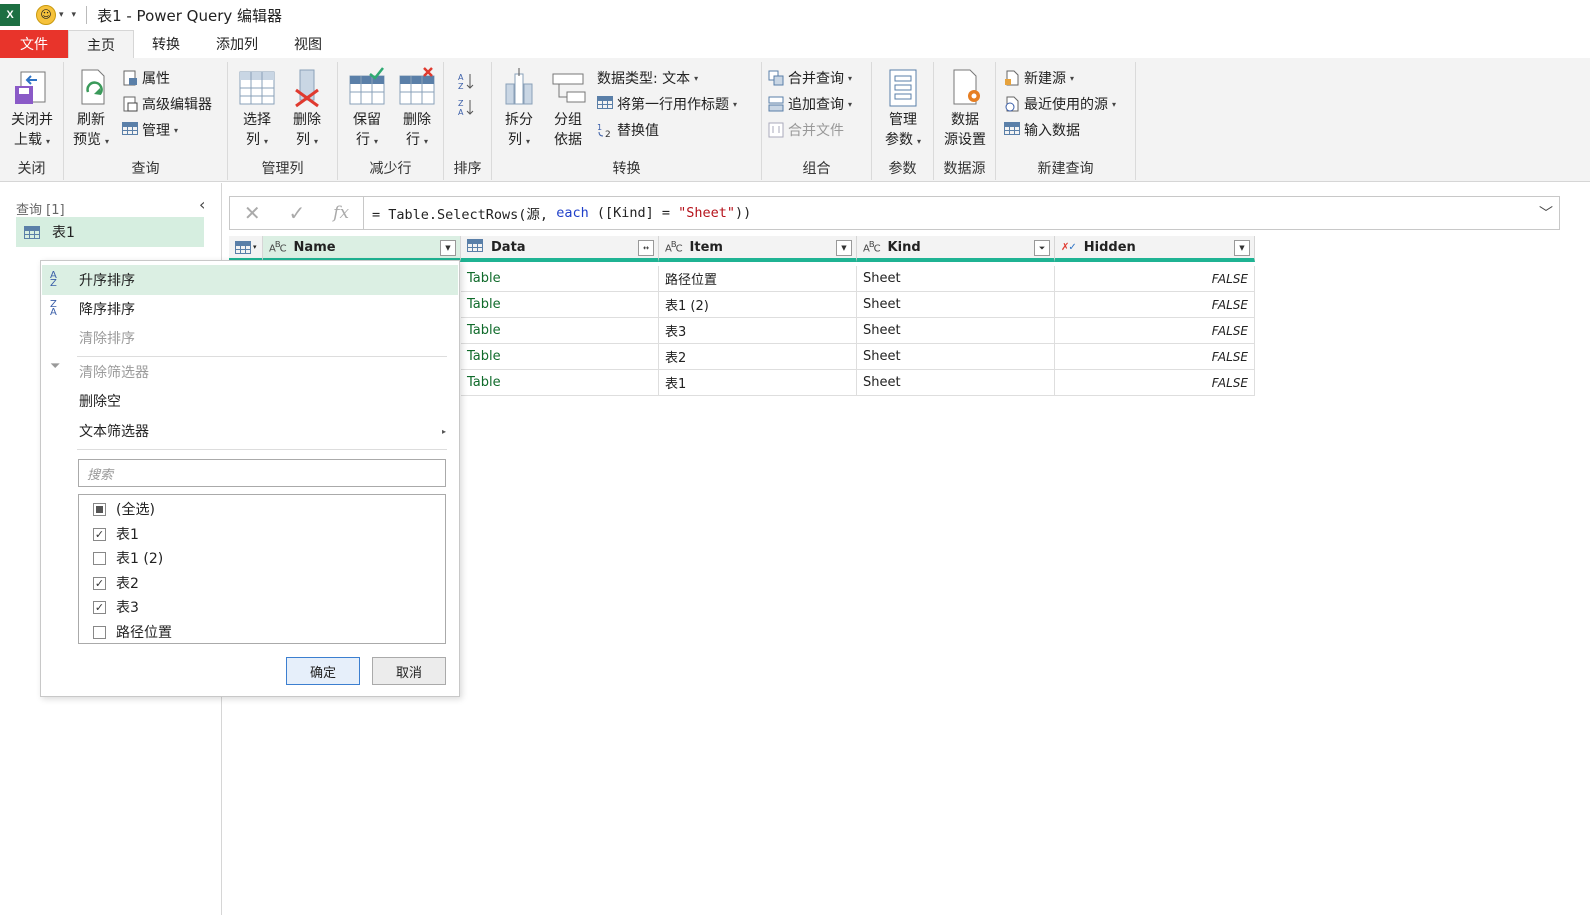  What do you see at coordinates (743, 213) in the screenshot?
I see `formula-suffix: ))` at bounding box center [743, 213].